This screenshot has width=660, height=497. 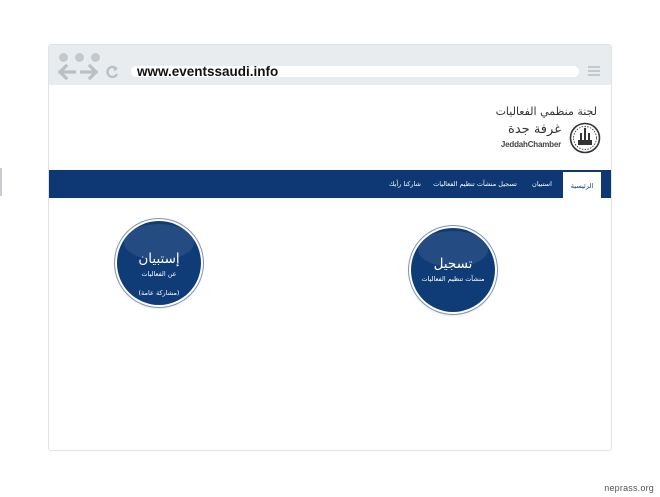 I want to click on logo-arabic-text: غرفة جدة, so click(x=534, y=129).